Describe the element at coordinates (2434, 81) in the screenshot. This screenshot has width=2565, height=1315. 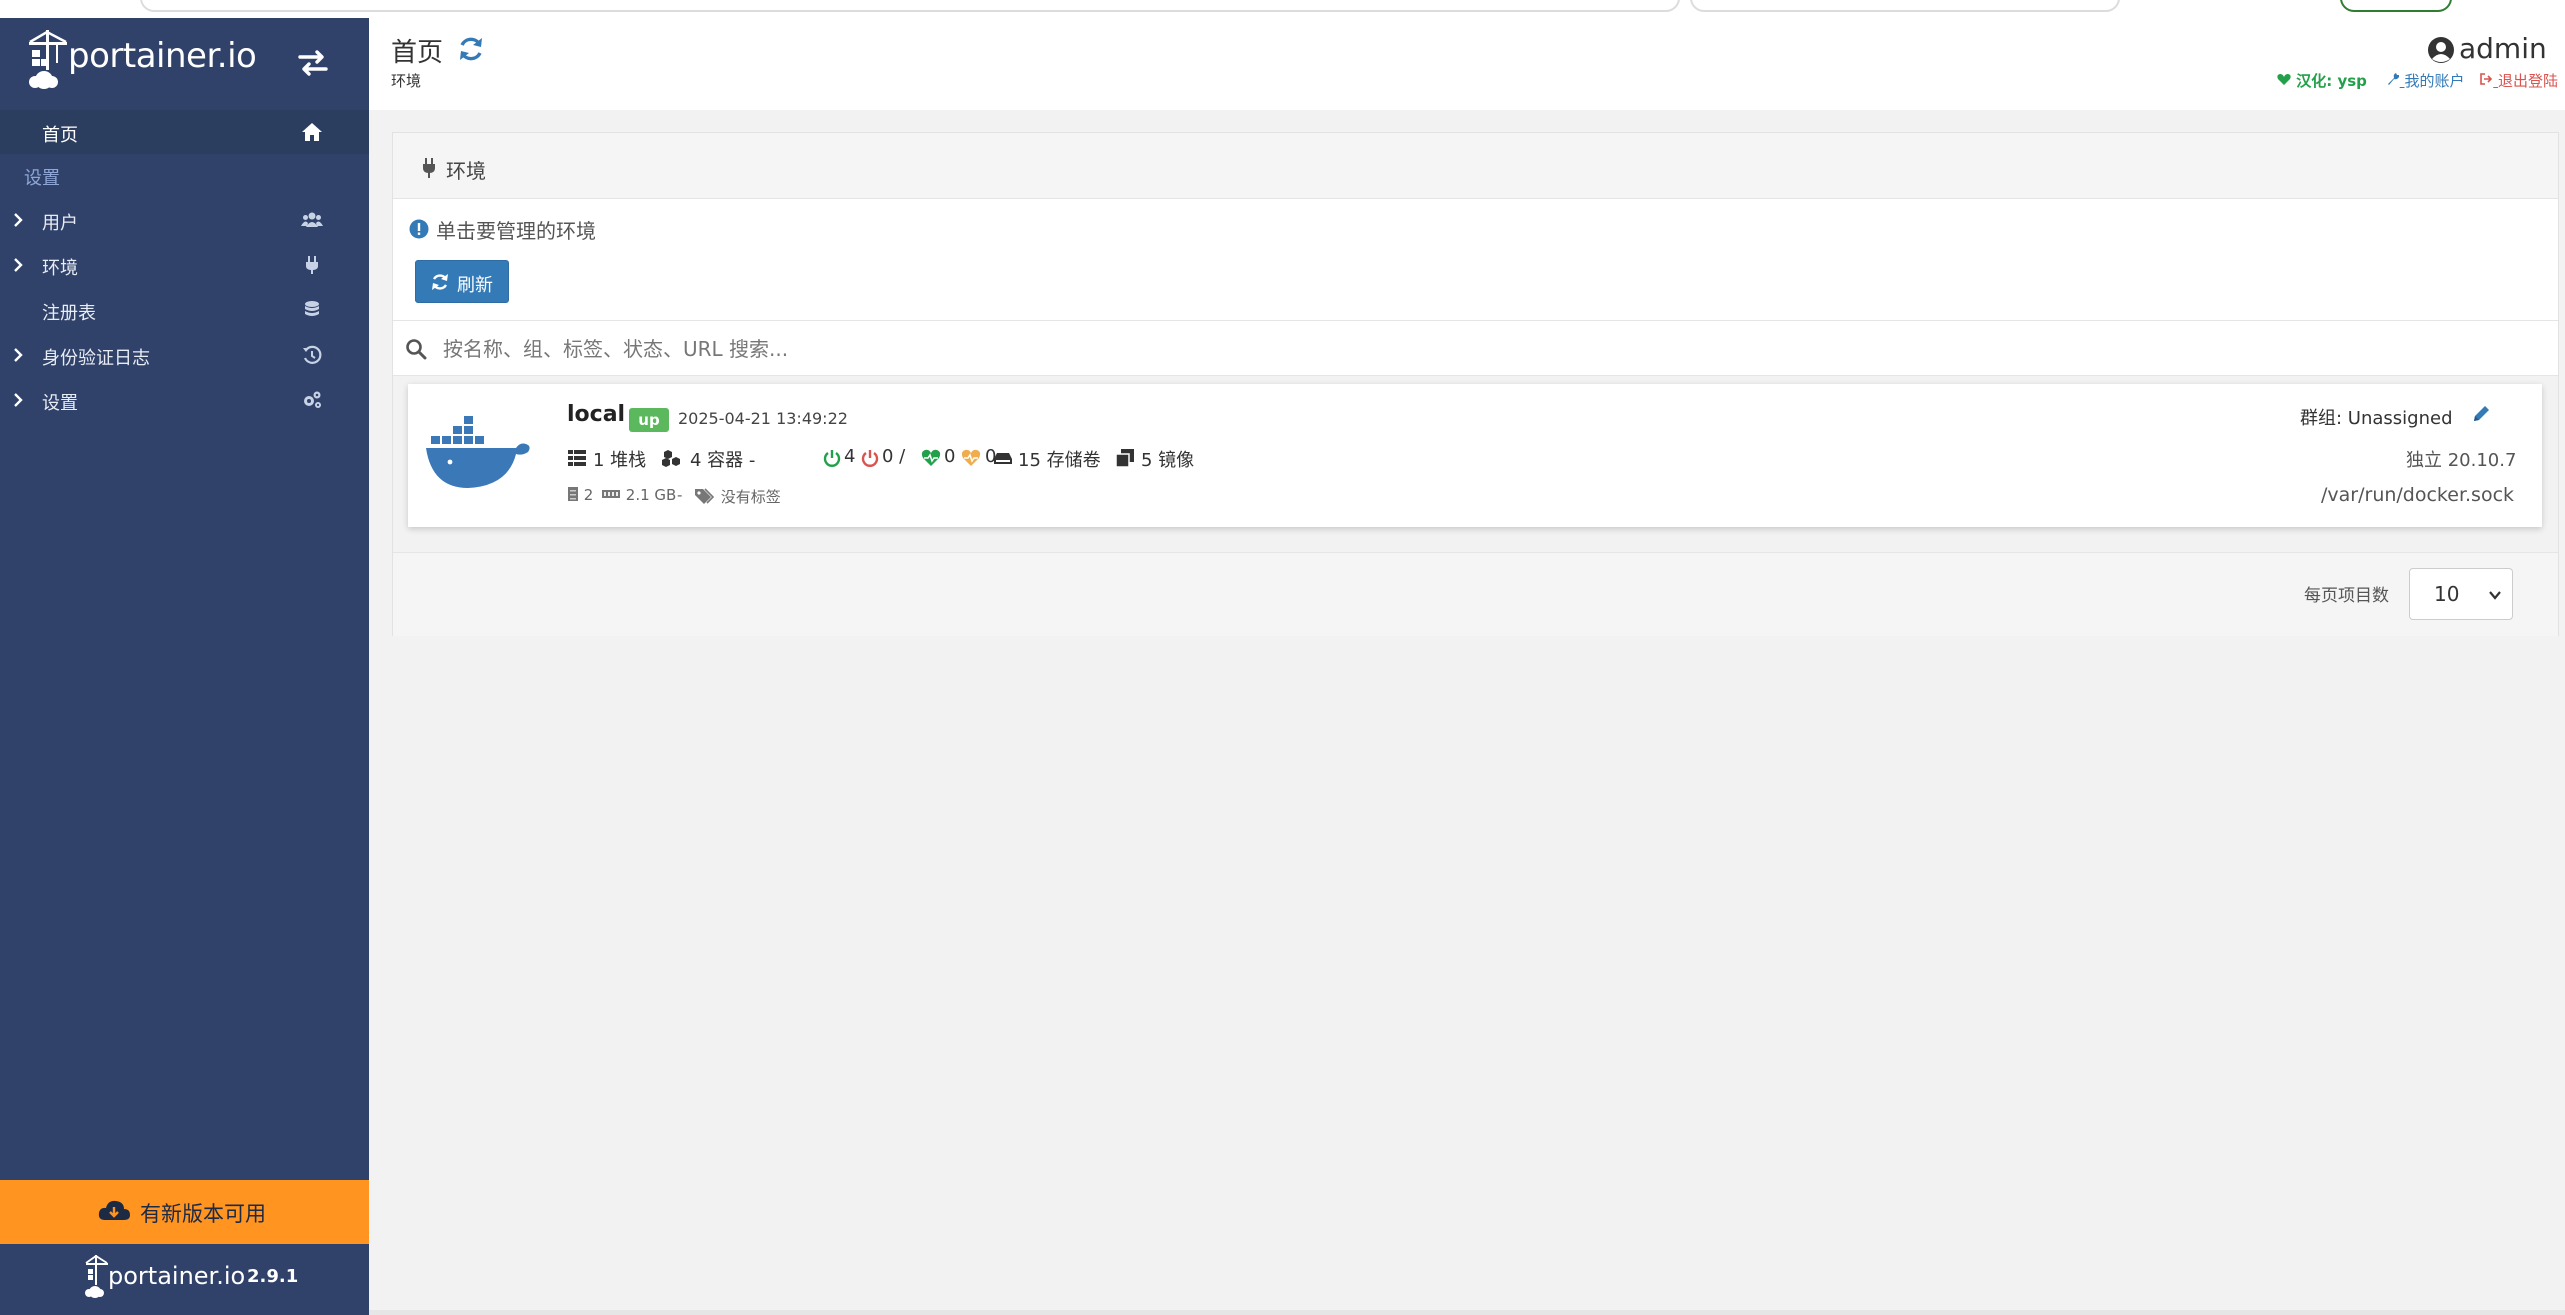
I see `my-account-label: 我的账户` at that location.